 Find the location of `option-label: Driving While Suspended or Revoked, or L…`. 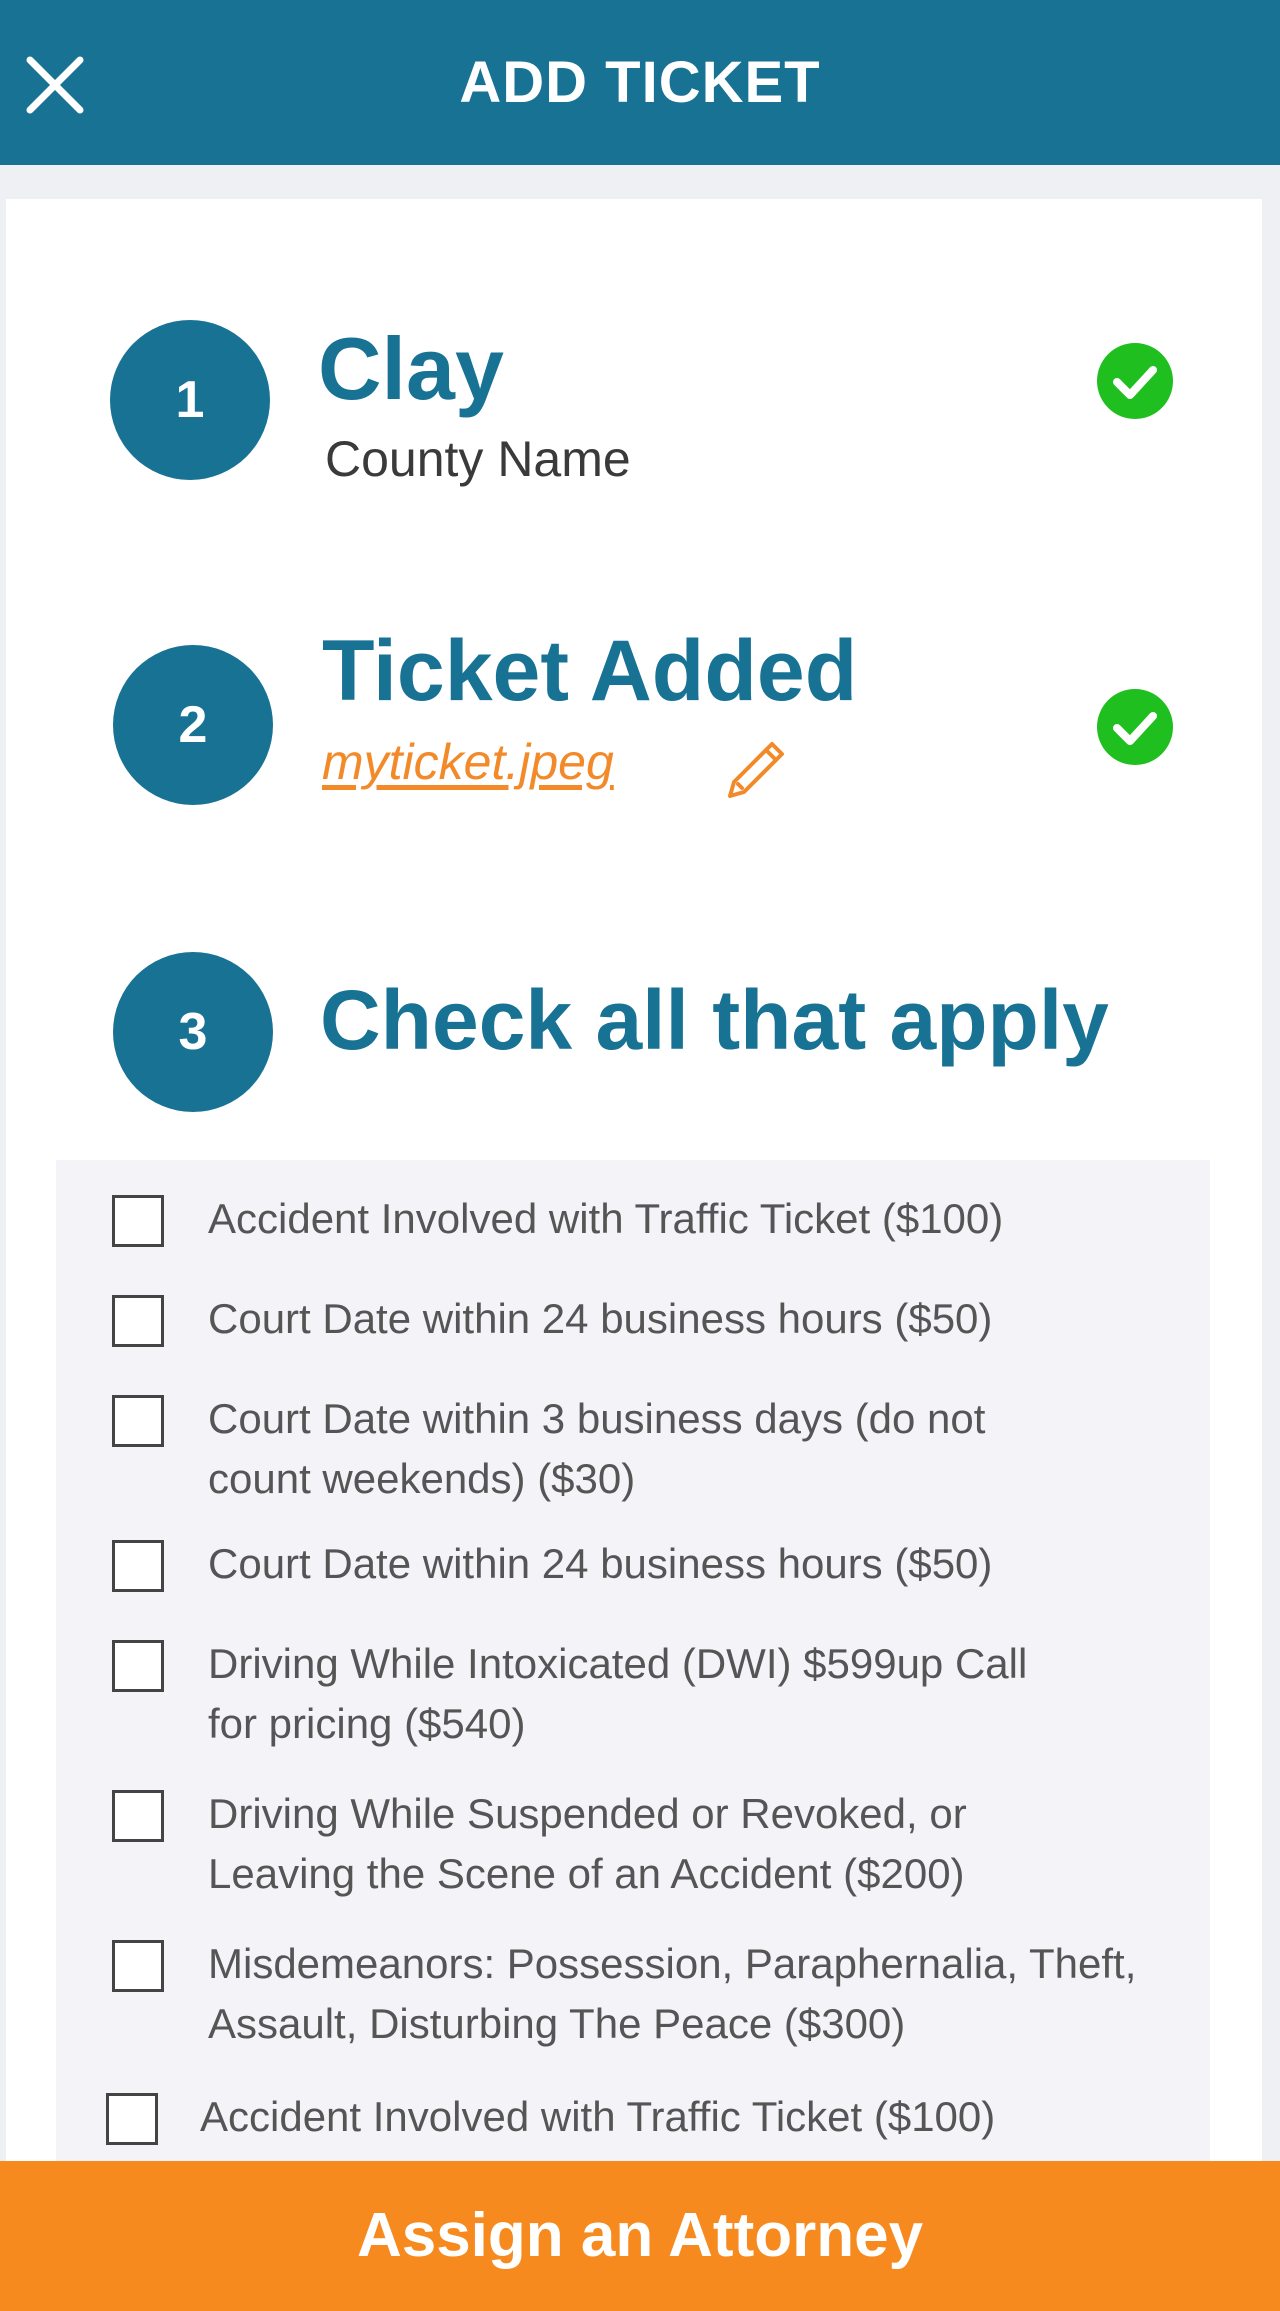

option-label: Driving While Suspended or Revoked, or L… is located at coordinates (587, 1843).